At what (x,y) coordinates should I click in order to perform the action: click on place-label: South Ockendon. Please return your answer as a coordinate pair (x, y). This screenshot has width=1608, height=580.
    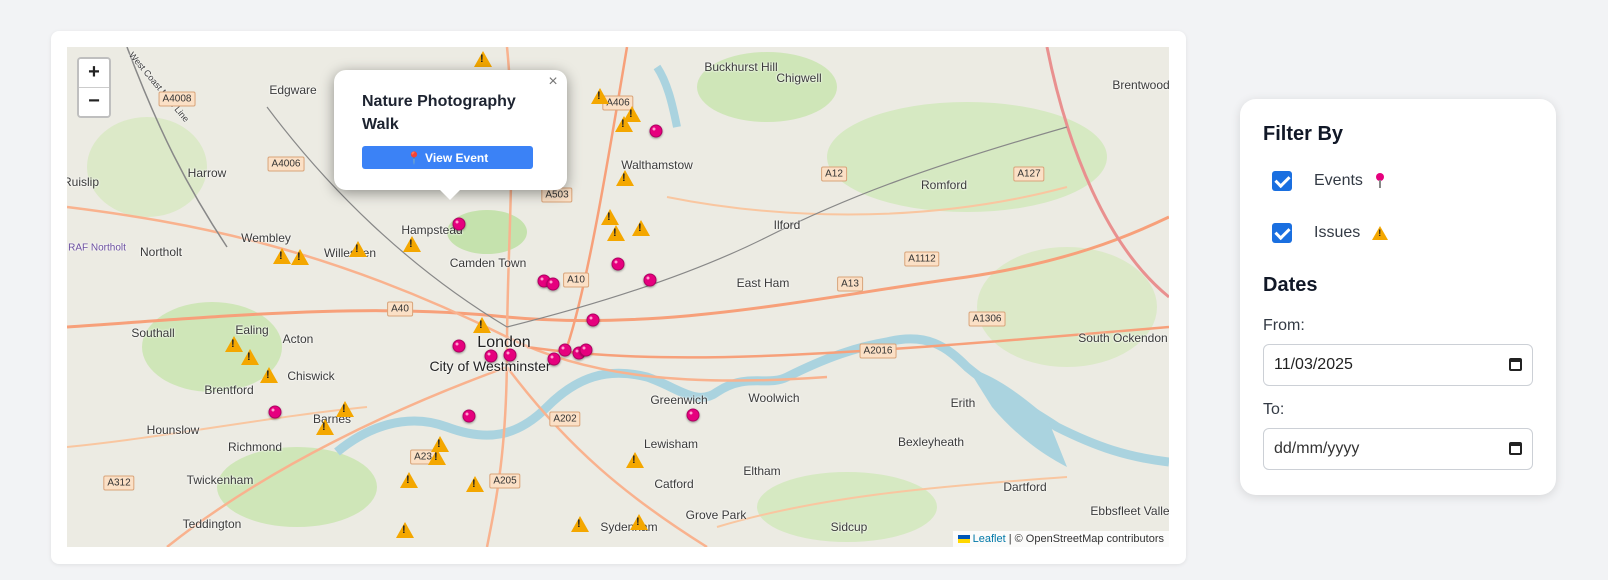
    Looking at the image, I should click on (1123, 338).